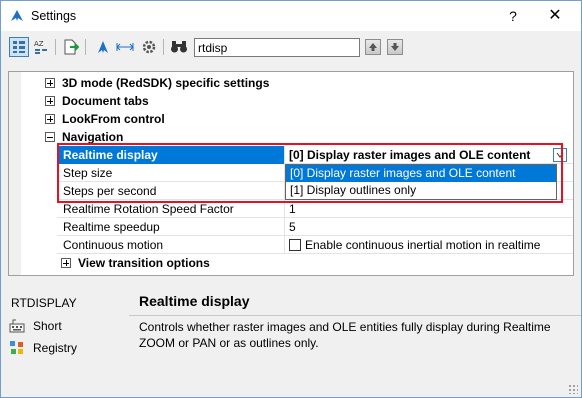  I want to click on link-label: Short, so click(47, 326).